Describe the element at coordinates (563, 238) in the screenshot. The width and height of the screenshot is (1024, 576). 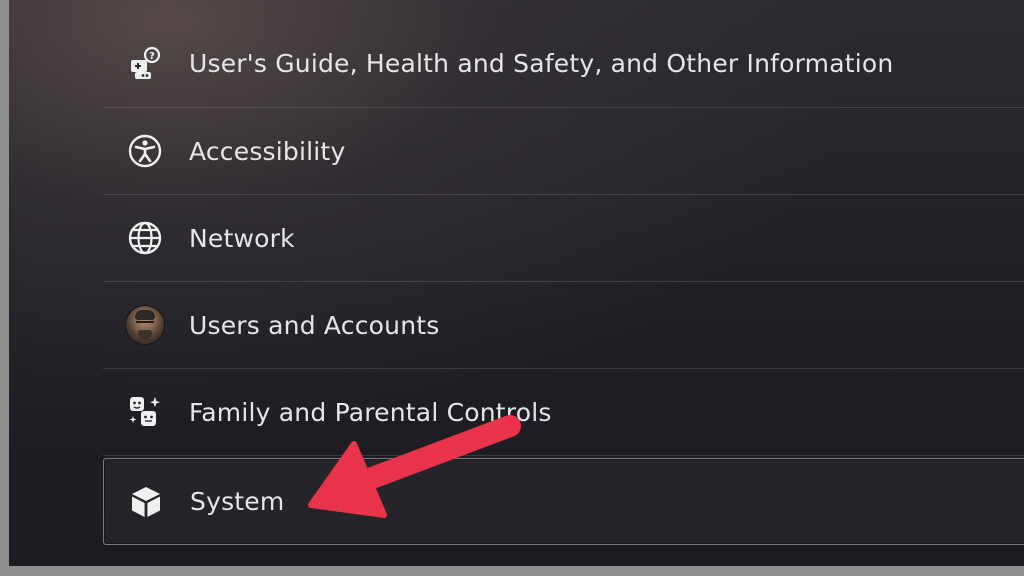
I see `menu-item-network: Network` at that location.